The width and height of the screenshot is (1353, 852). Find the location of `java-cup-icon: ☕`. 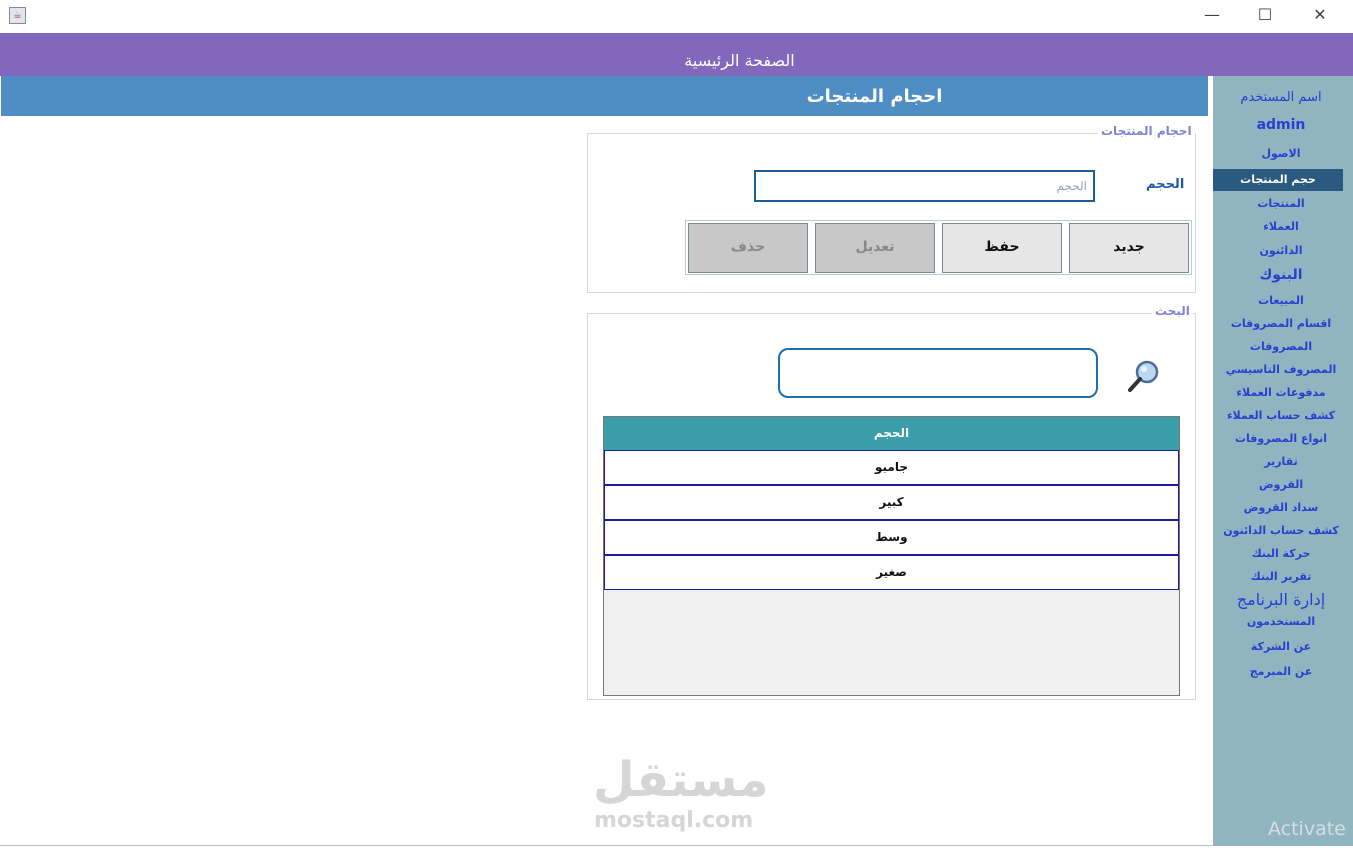

java-cup-icon: ☕ is located at coordinates (17, 15).